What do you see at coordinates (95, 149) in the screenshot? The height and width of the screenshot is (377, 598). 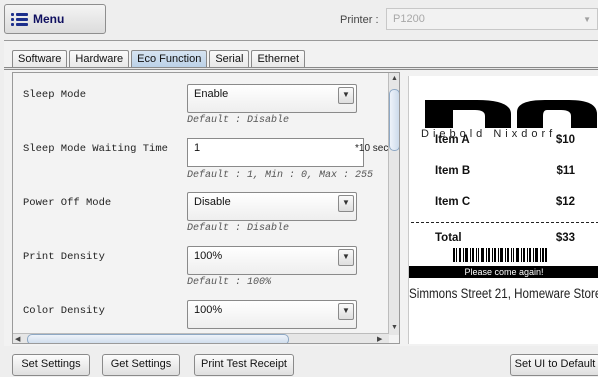 I see `sleep-wait-label: Sleep Mode Waiting Time` at bounding box center [95, 149].